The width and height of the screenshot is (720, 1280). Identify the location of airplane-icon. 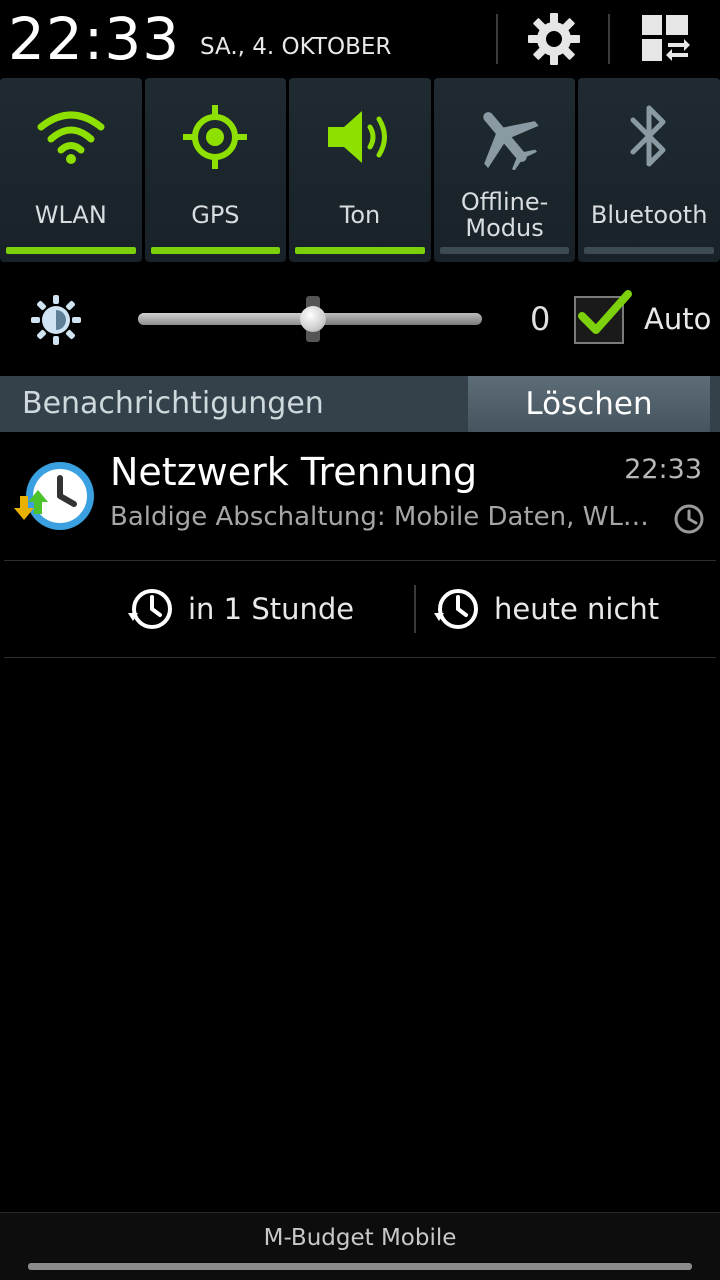
(510, 141).